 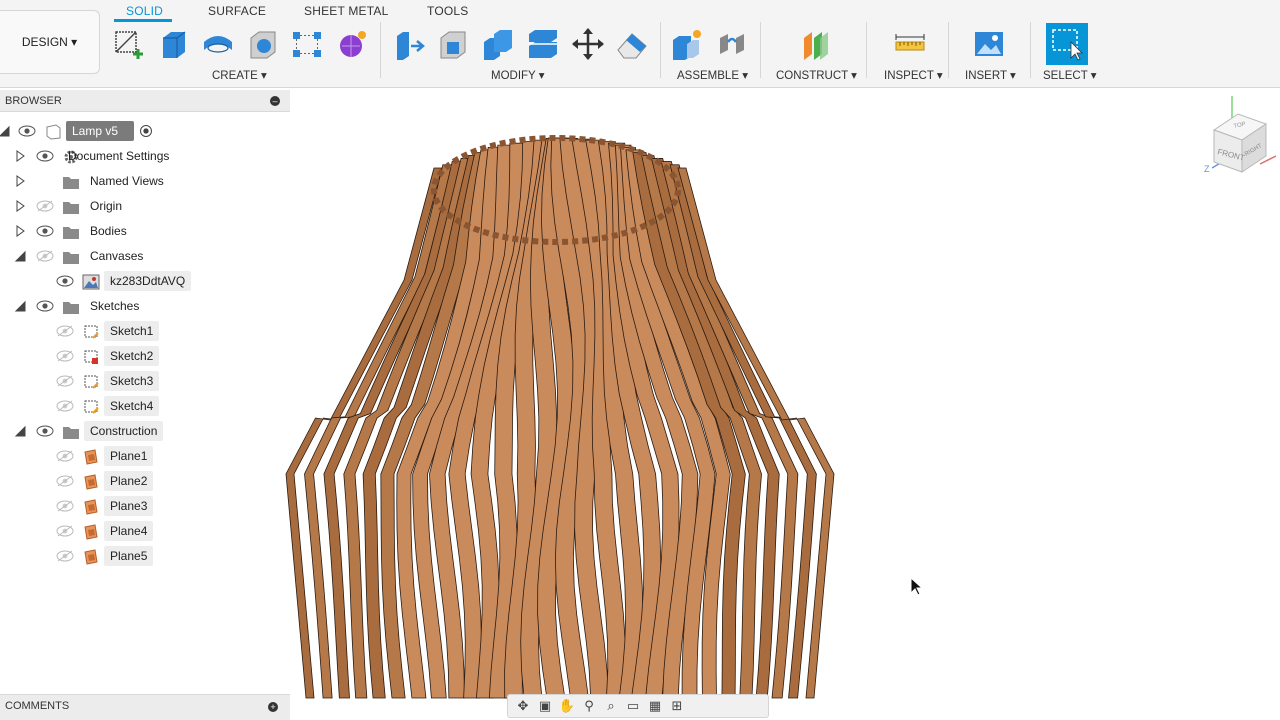 I want to click on pan-hand-icon: ✋, so click(x=567, y=706).